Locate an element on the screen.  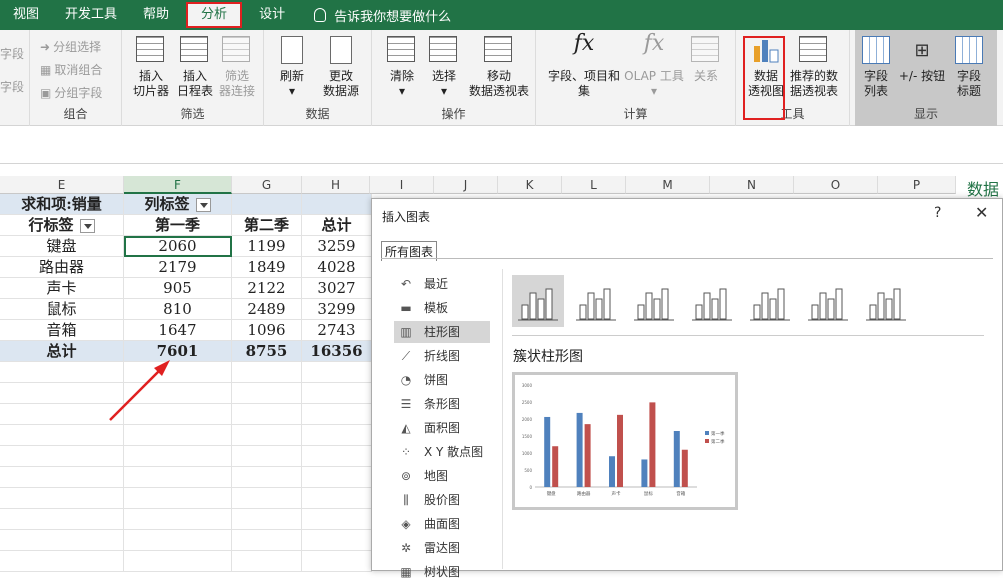
move-pivot-button: 移动 数据透视表 is located at coordinates (499, 67).